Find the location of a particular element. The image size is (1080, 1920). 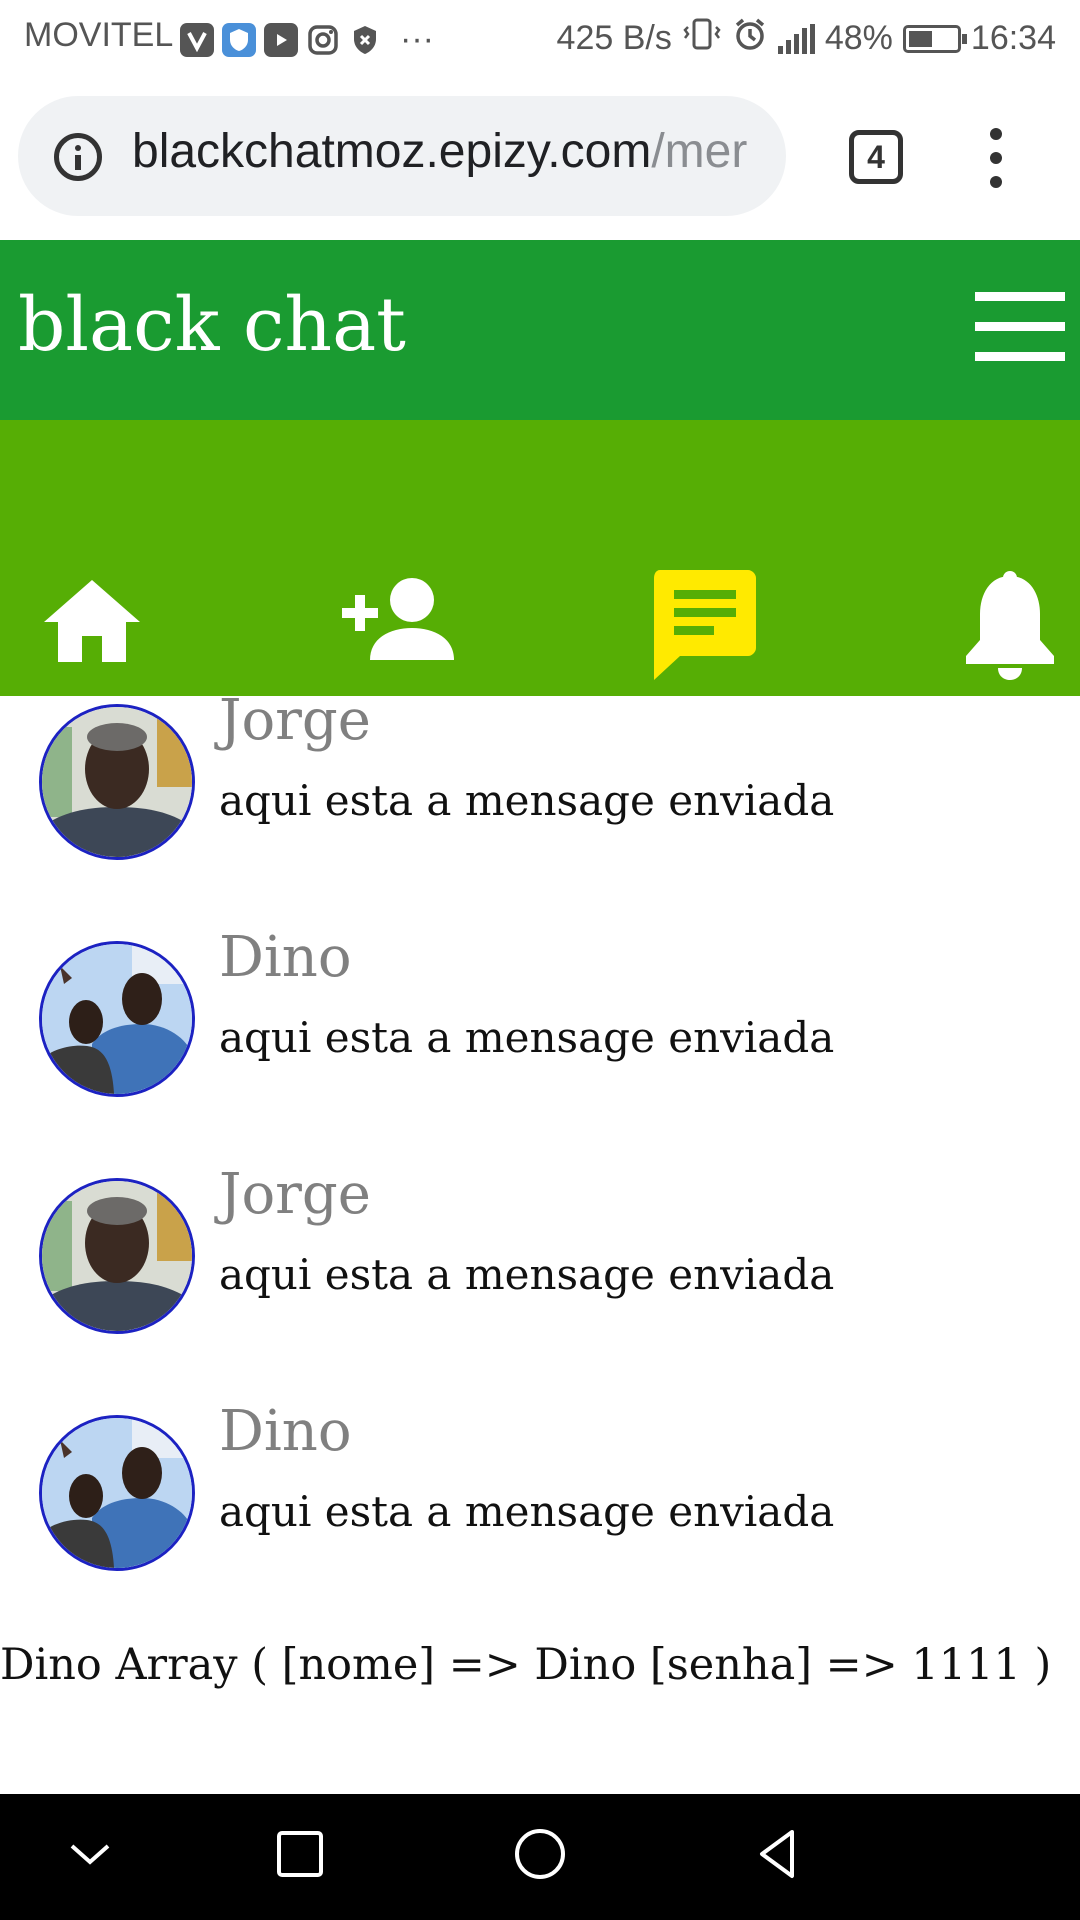

info-icon is located at coordinates (78, 157).